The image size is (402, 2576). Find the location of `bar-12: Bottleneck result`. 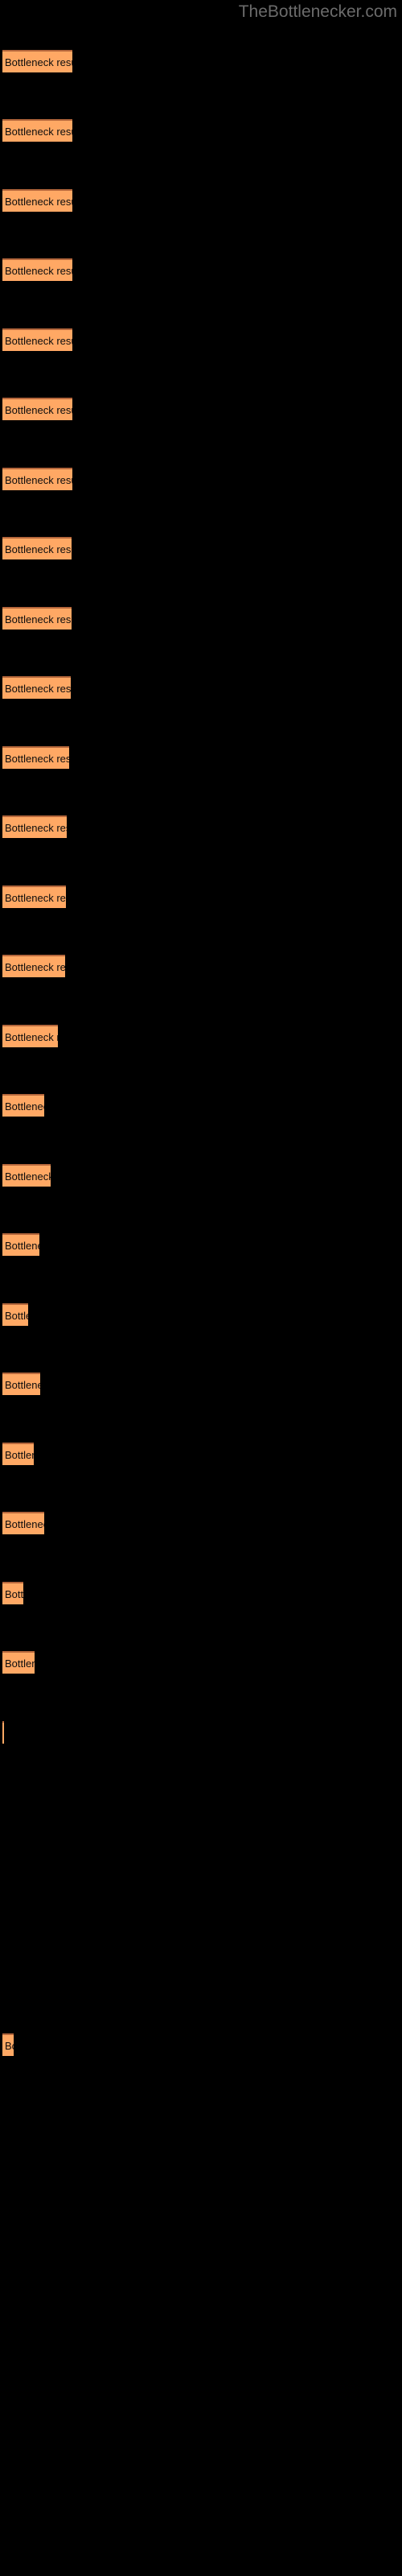

bar-12: Bottleneck result is located at coordinates (34, 826).